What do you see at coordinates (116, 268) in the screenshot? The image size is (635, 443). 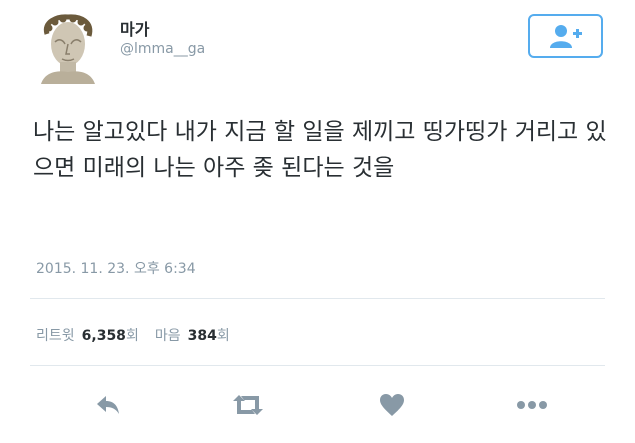 I see `tweet-timestamp: 2015. 11. 23. 오후 6:34` at bounding box center [116, 268].